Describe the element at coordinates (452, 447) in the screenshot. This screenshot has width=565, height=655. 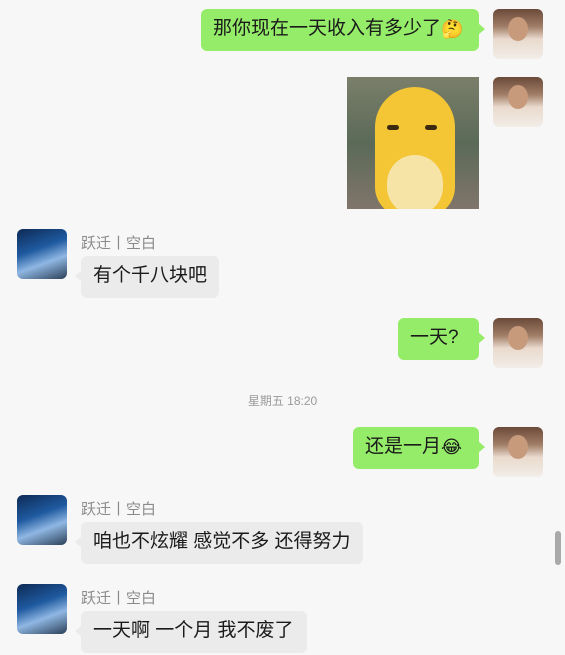
I see `laughing-tears-emoji: 😂` at that location.